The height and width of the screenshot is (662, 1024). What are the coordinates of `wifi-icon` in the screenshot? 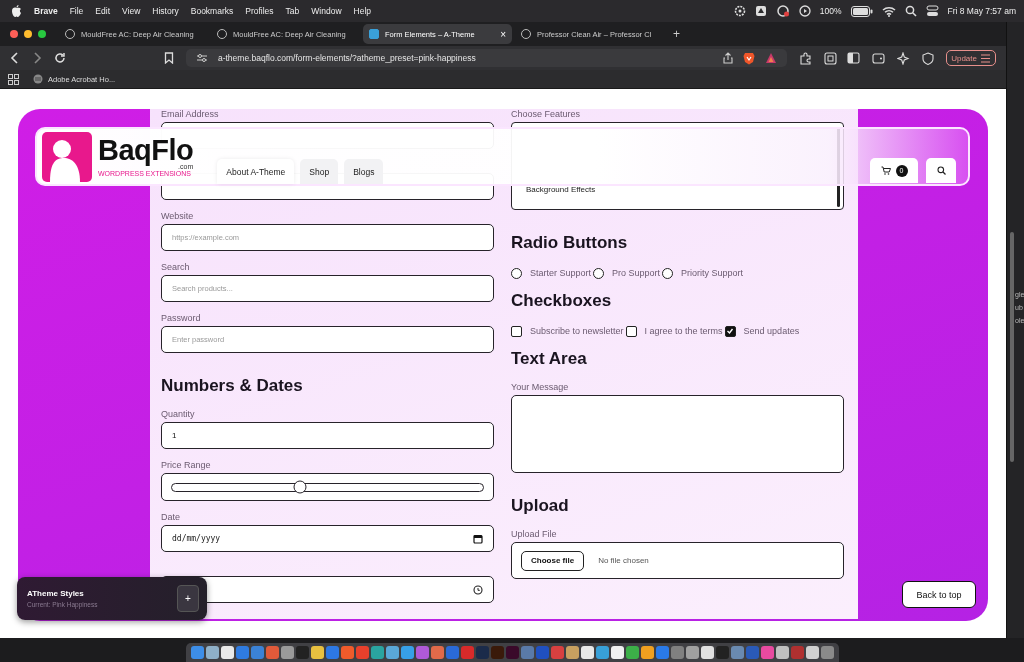 It's located at (888, 11).